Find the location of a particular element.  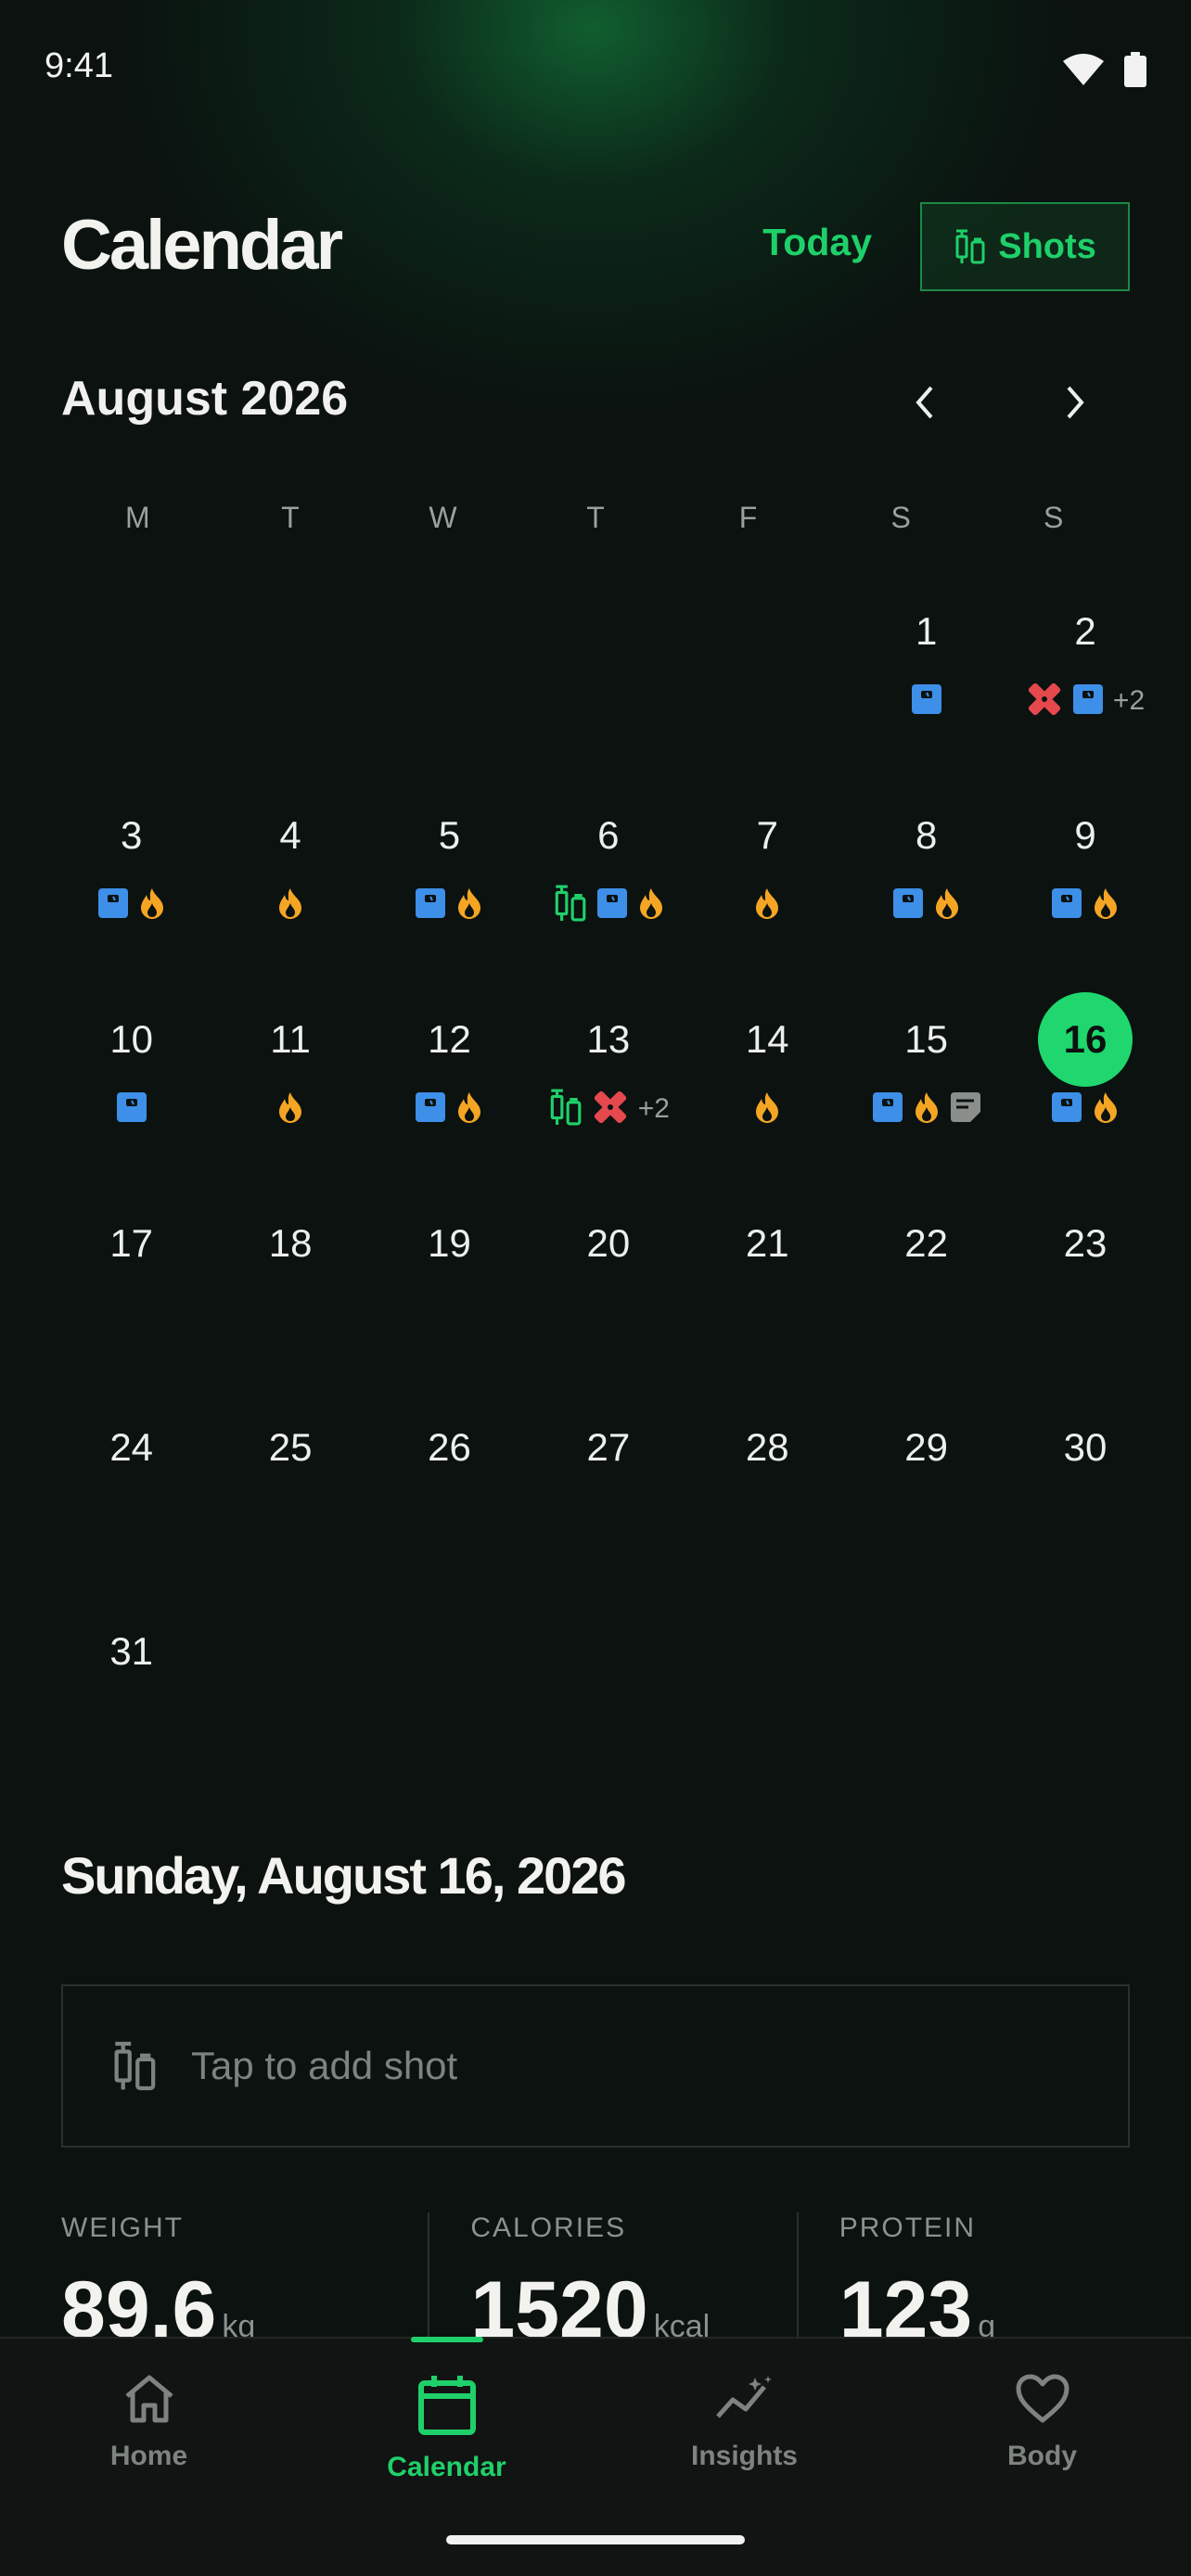

calendar-day: 28 is located at coordinates (767, 1502).